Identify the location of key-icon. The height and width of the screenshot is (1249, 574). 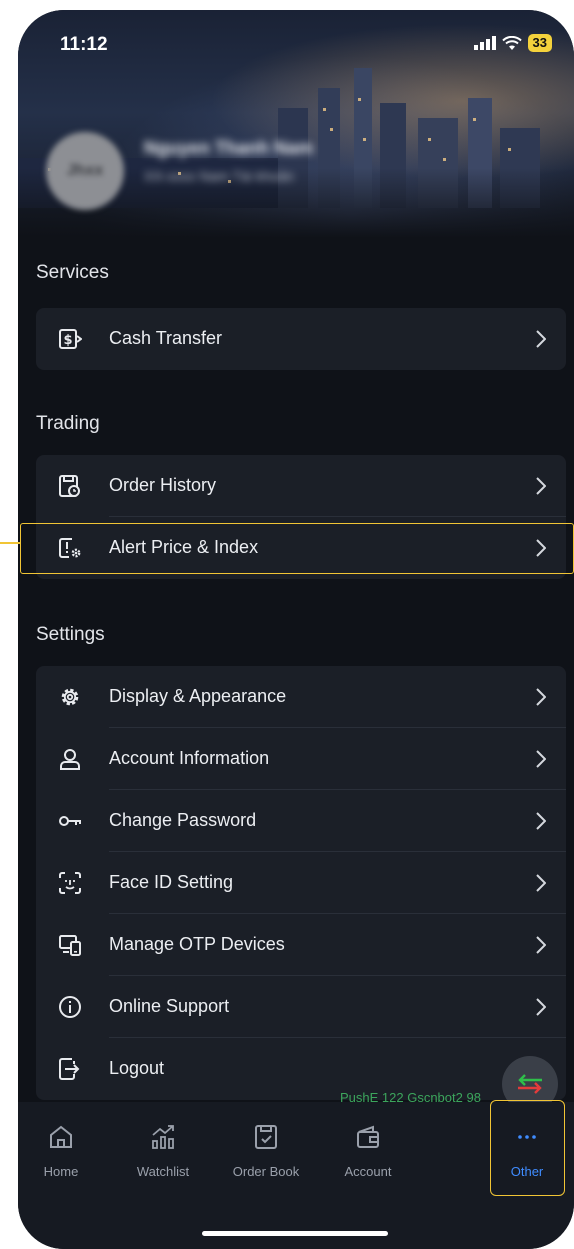
(70, 821).